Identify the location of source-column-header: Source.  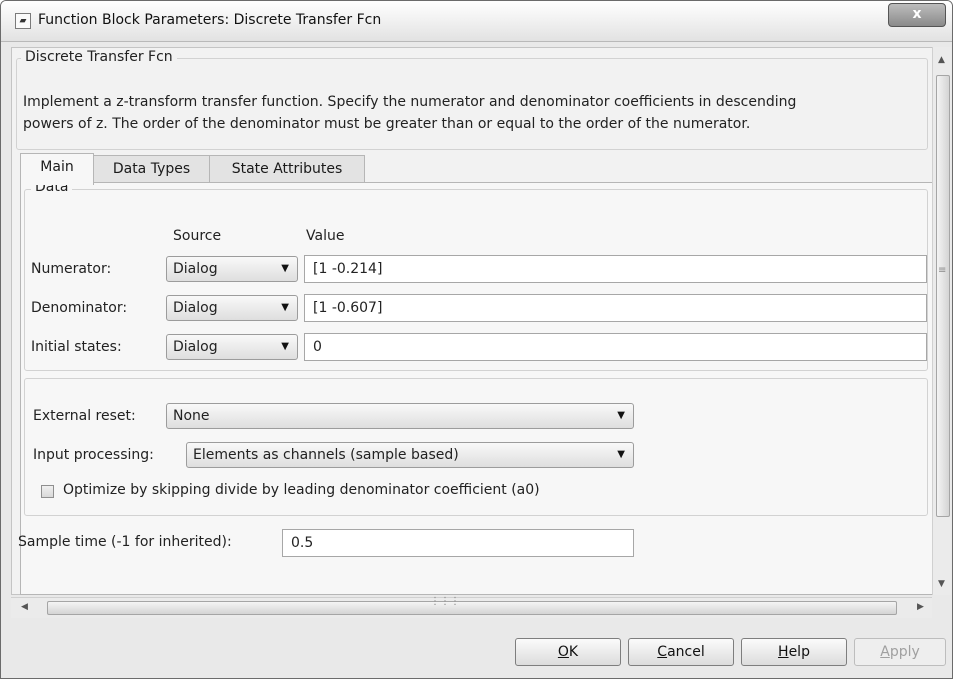
(197, 236).